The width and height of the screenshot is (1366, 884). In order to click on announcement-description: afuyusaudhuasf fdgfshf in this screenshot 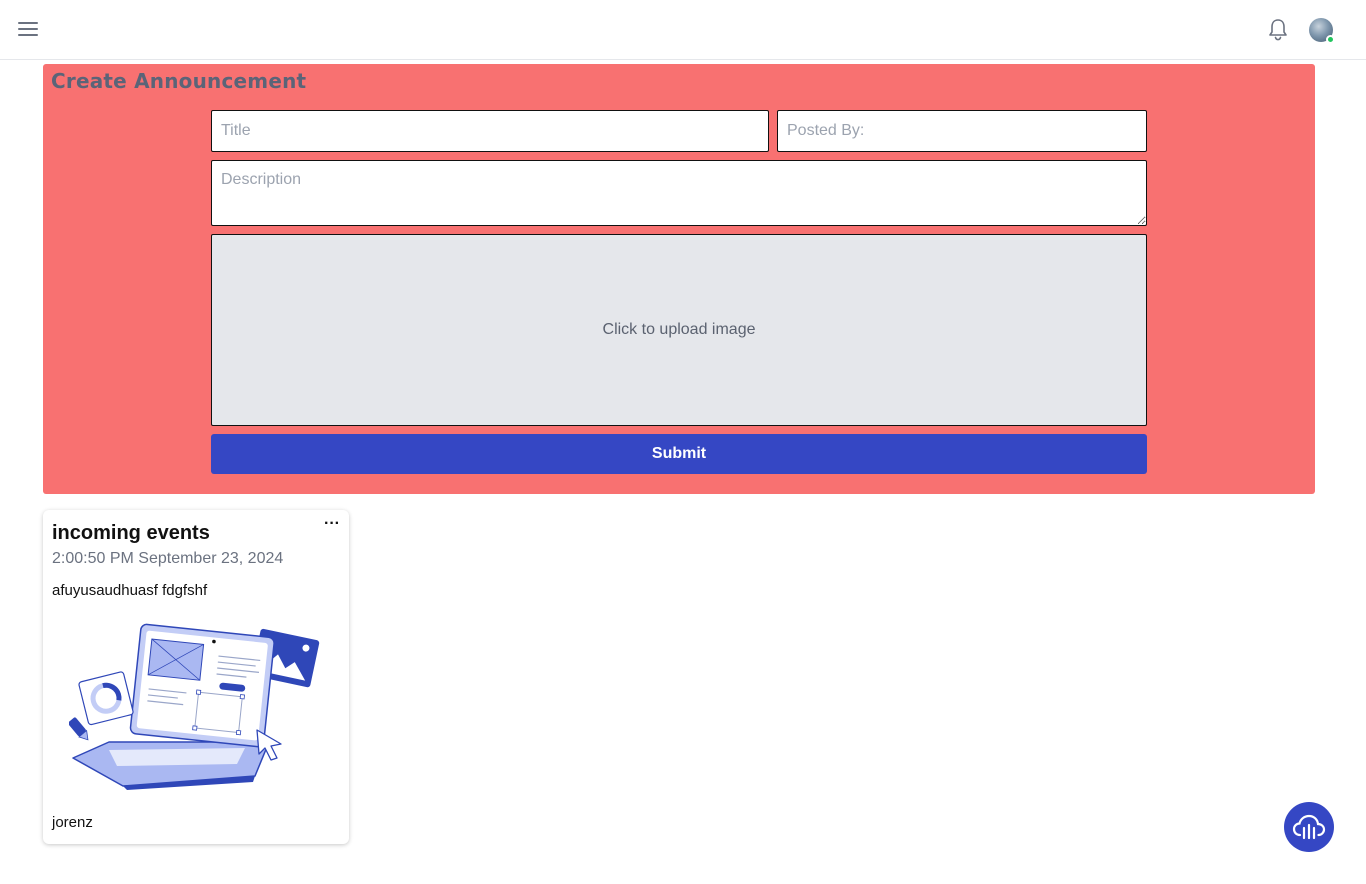, I will do `click(130, 590)`.